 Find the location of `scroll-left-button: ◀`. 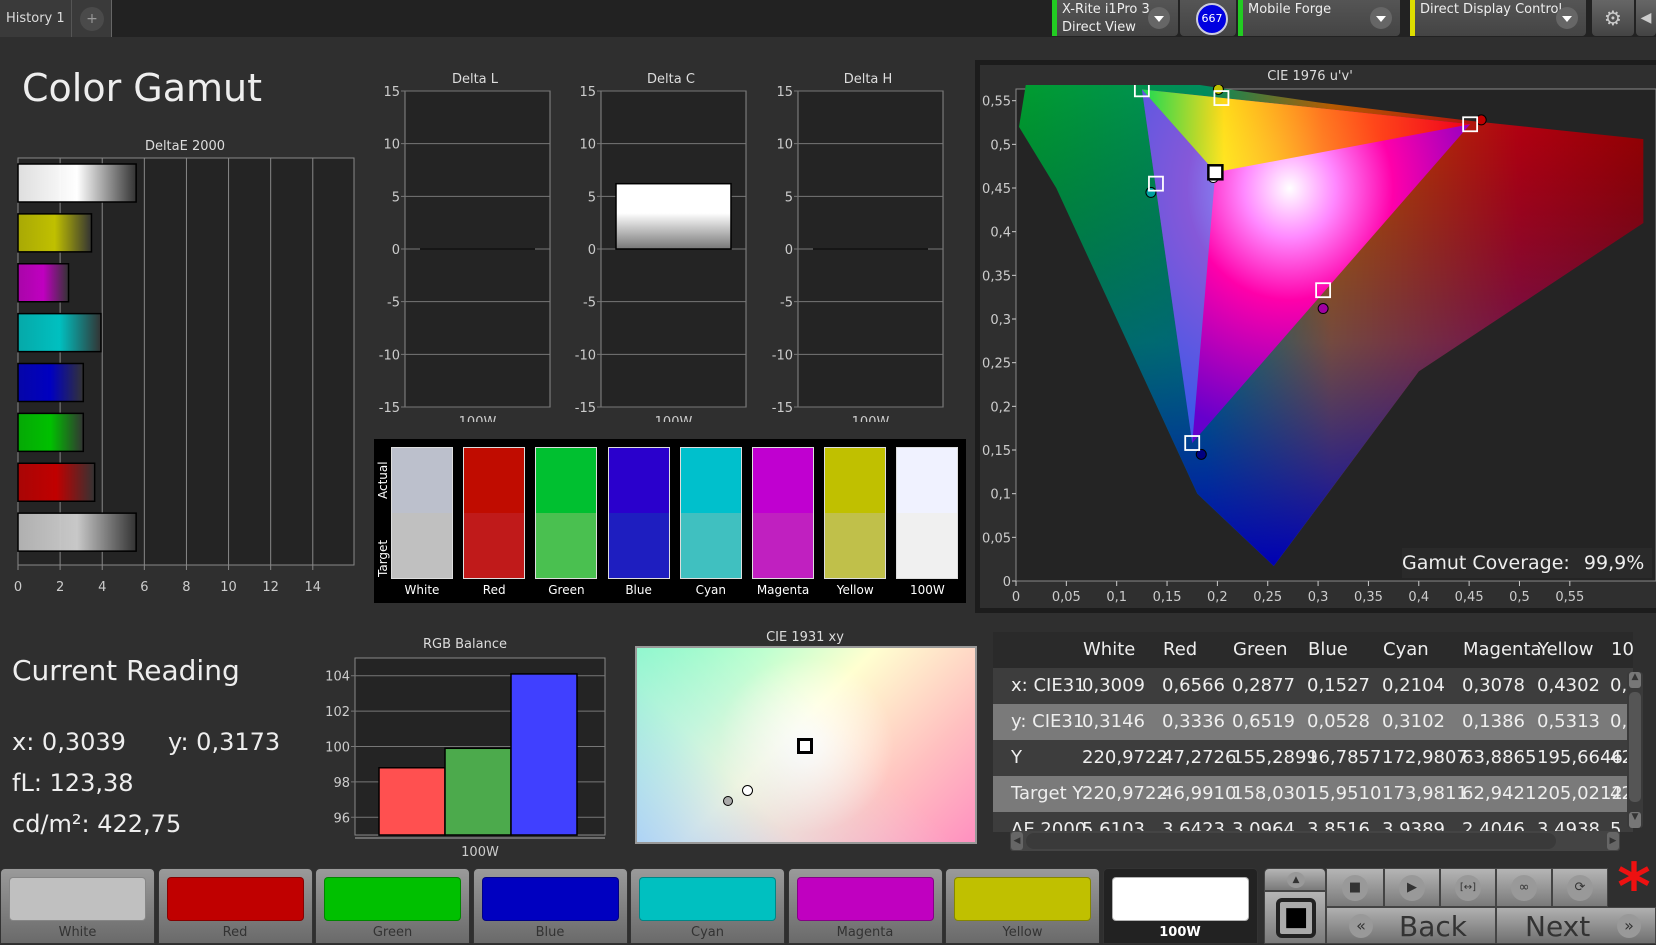

scroll-left-button: ◀ is located at coordinates (1017, 841).